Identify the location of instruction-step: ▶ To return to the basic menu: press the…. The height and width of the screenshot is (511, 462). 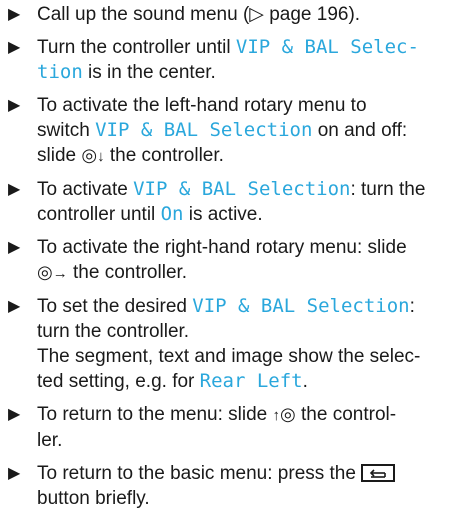
(229, 486).